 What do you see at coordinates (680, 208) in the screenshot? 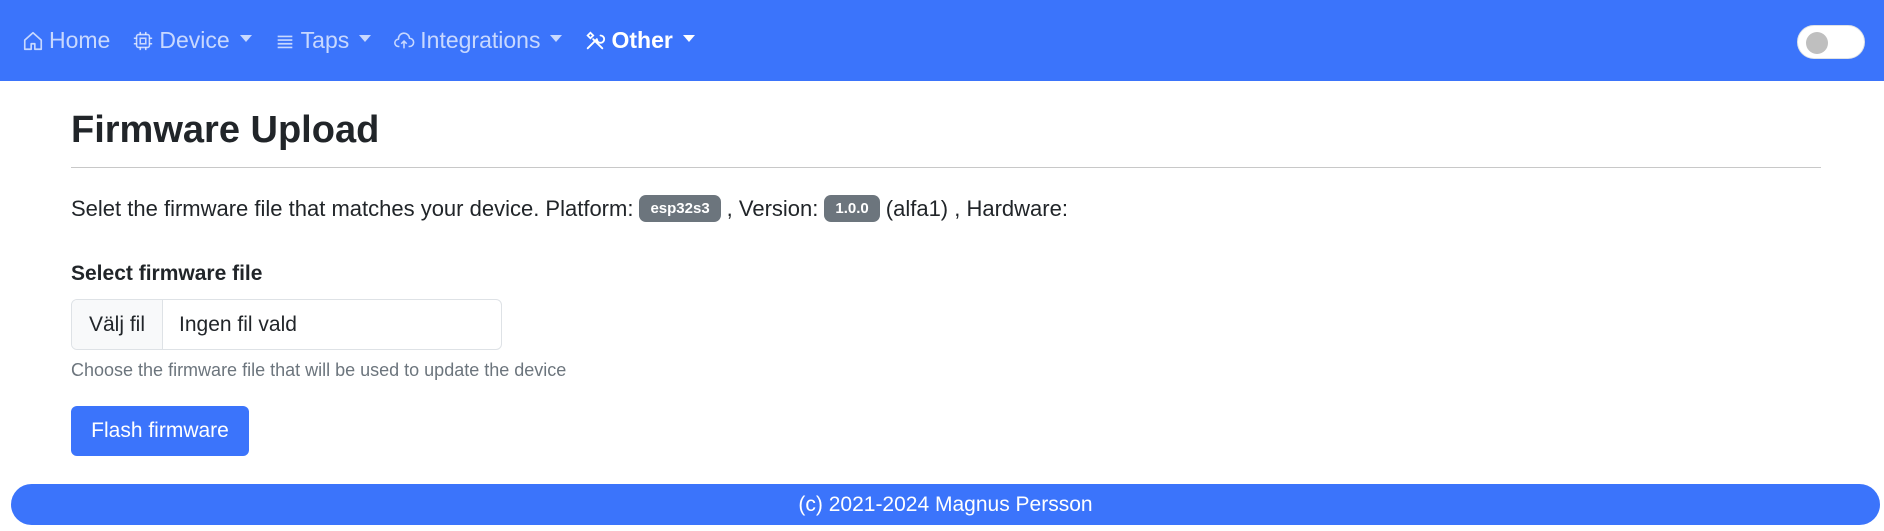
I see `platform-badge: esp32s3` at bounding box center [680, 208].